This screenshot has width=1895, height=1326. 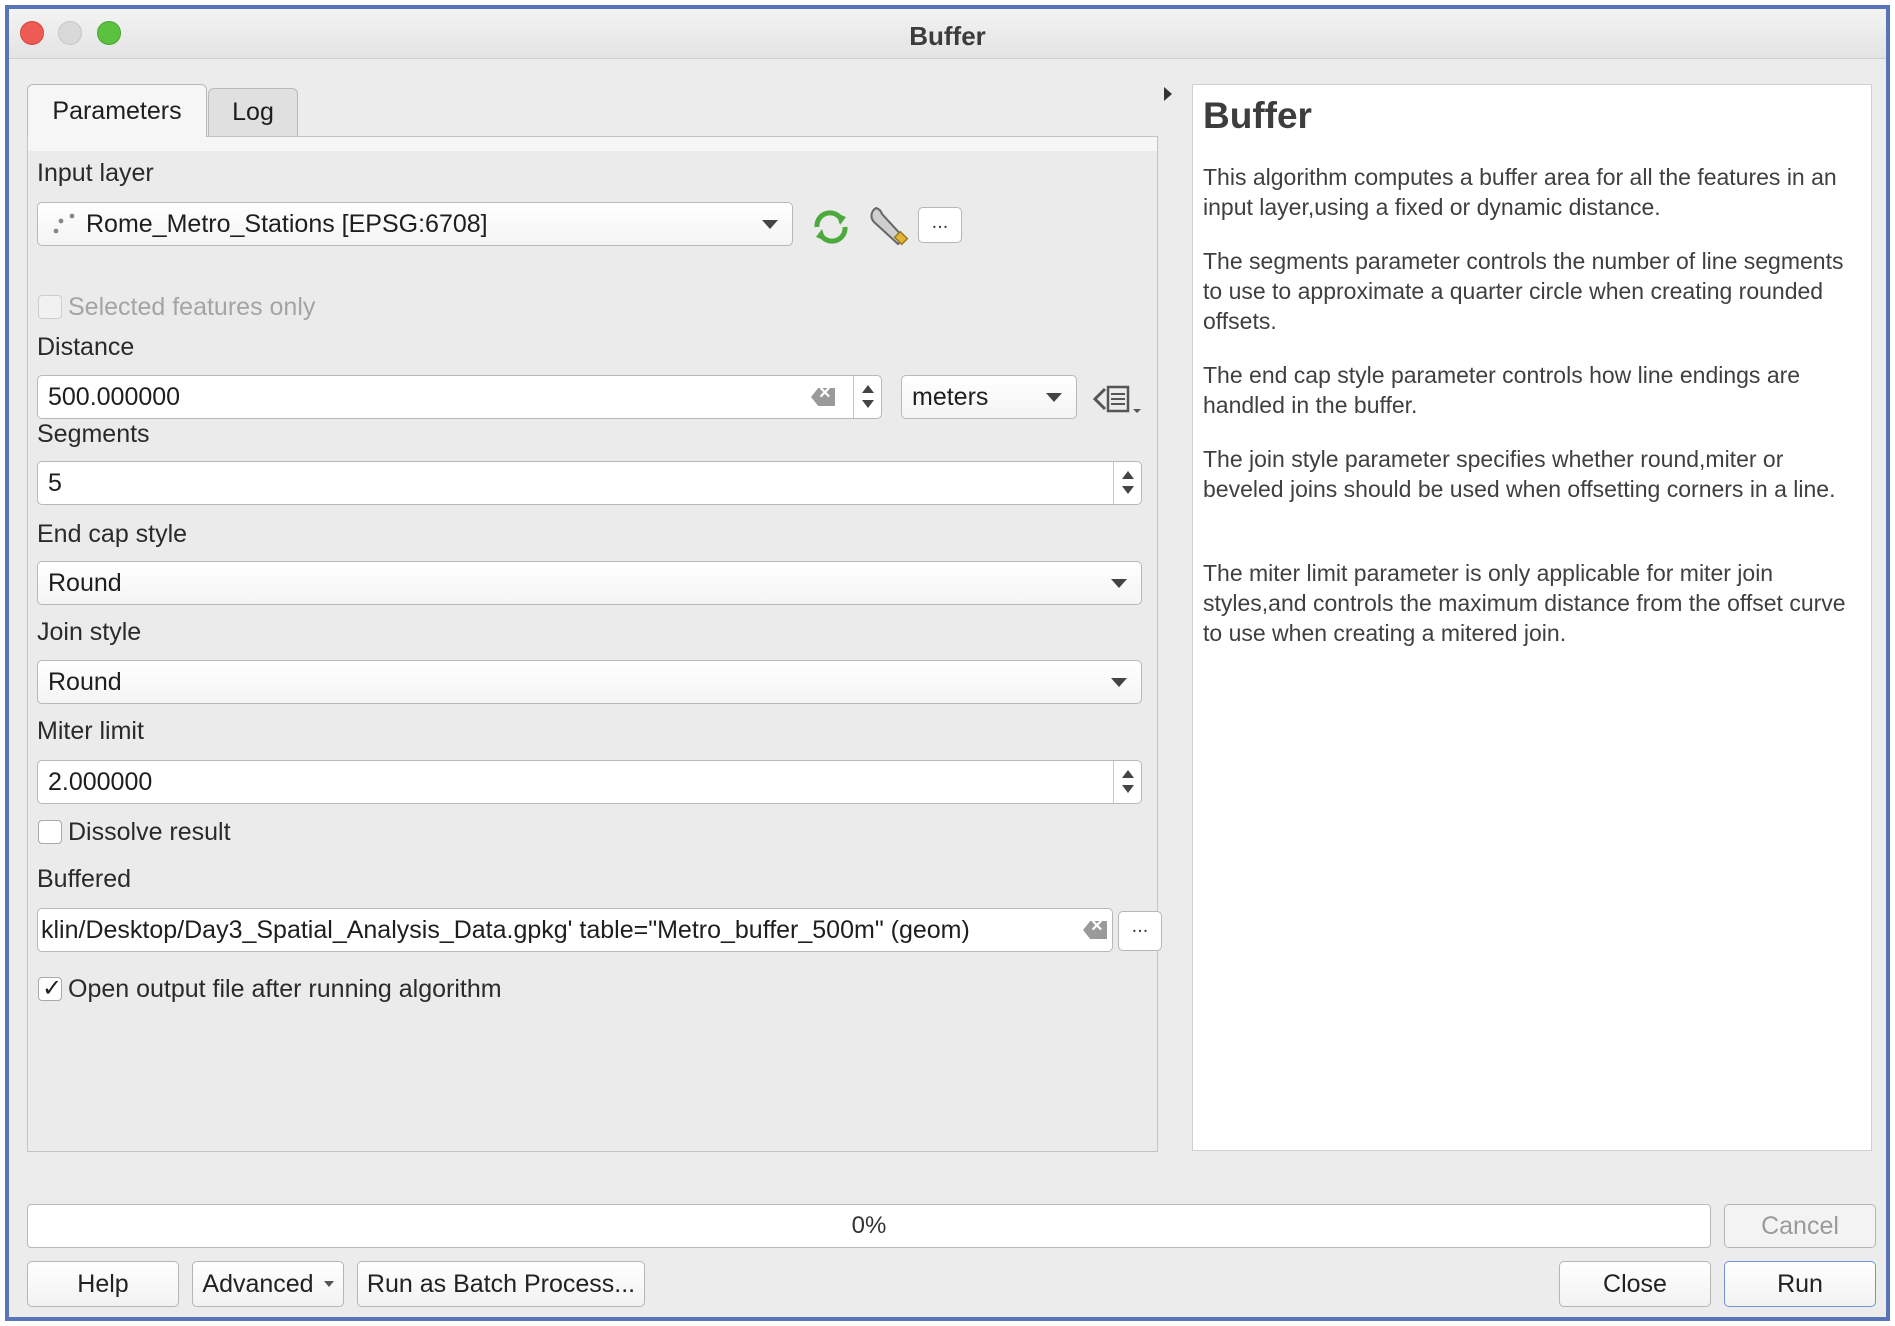 I want to click on cancel-button: Cancel, so click(x=1800, y=1226).